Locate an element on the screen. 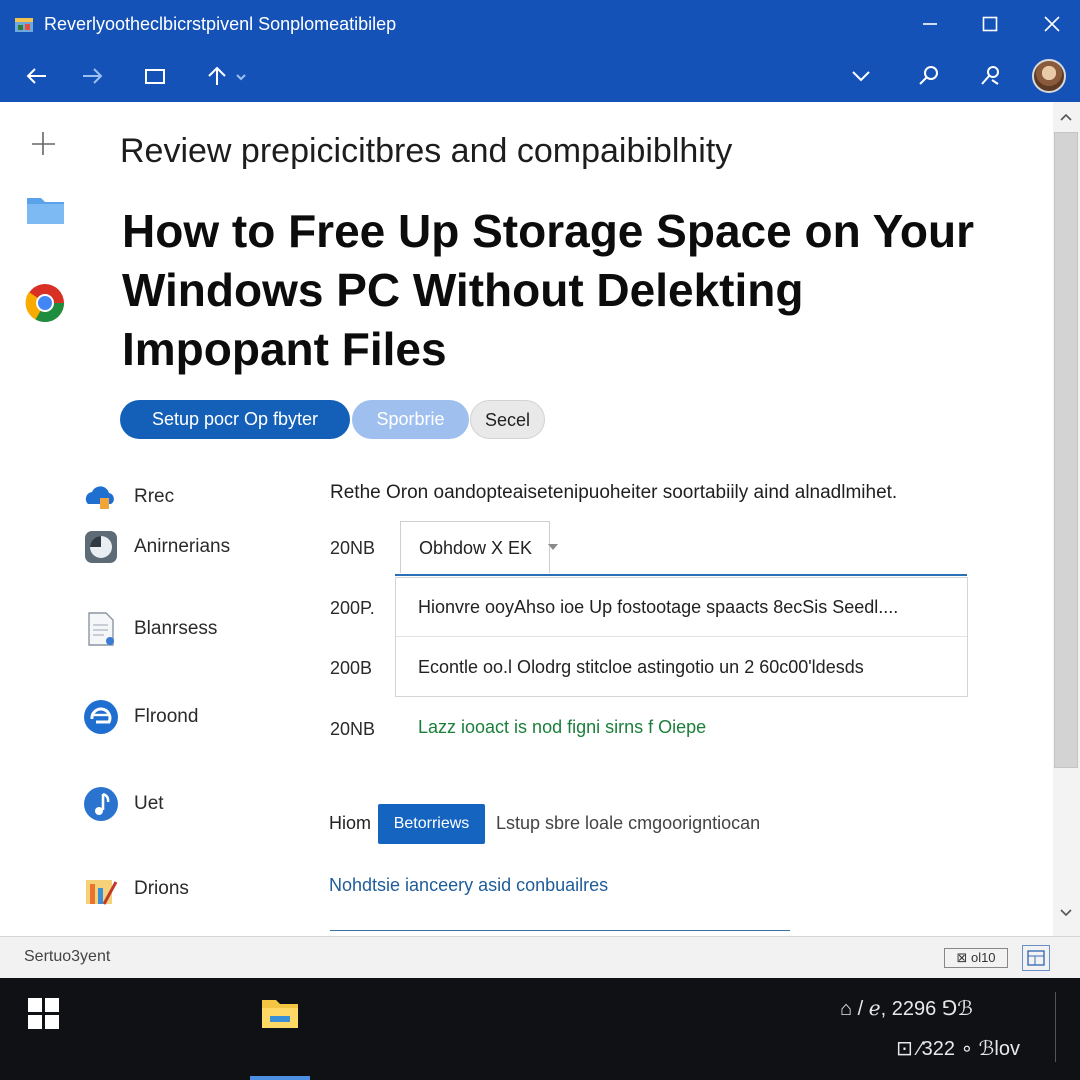 The image size is (1080, 1080). edge-browser-icon is located at coordinates (101, 717).